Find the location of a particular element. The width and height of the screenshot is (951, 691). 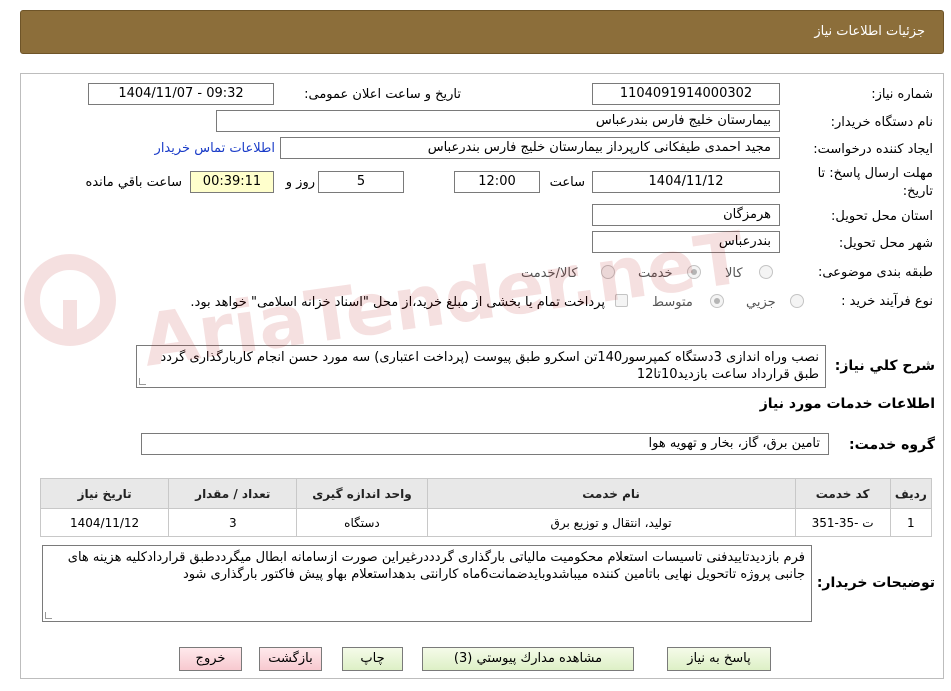

process-radio-medium is located at coordinates (717, 301).